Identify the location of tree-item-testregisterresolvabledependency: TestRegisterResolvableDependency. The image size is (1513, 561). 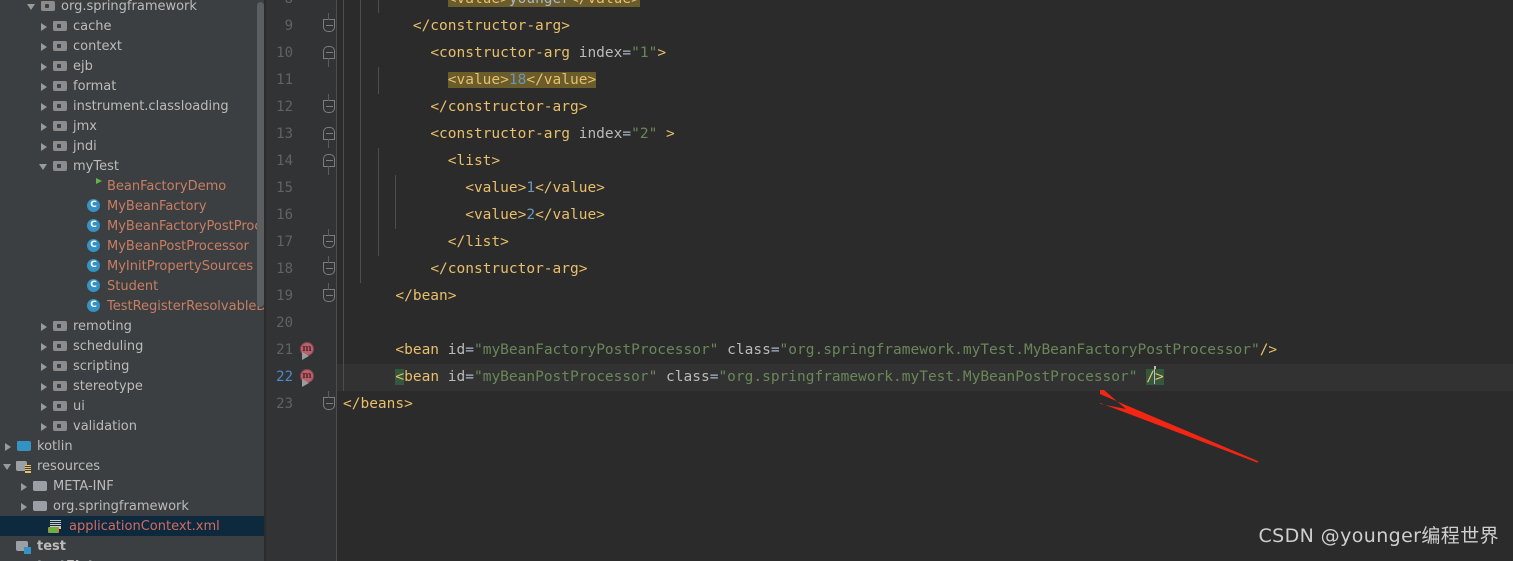
(133, 306).